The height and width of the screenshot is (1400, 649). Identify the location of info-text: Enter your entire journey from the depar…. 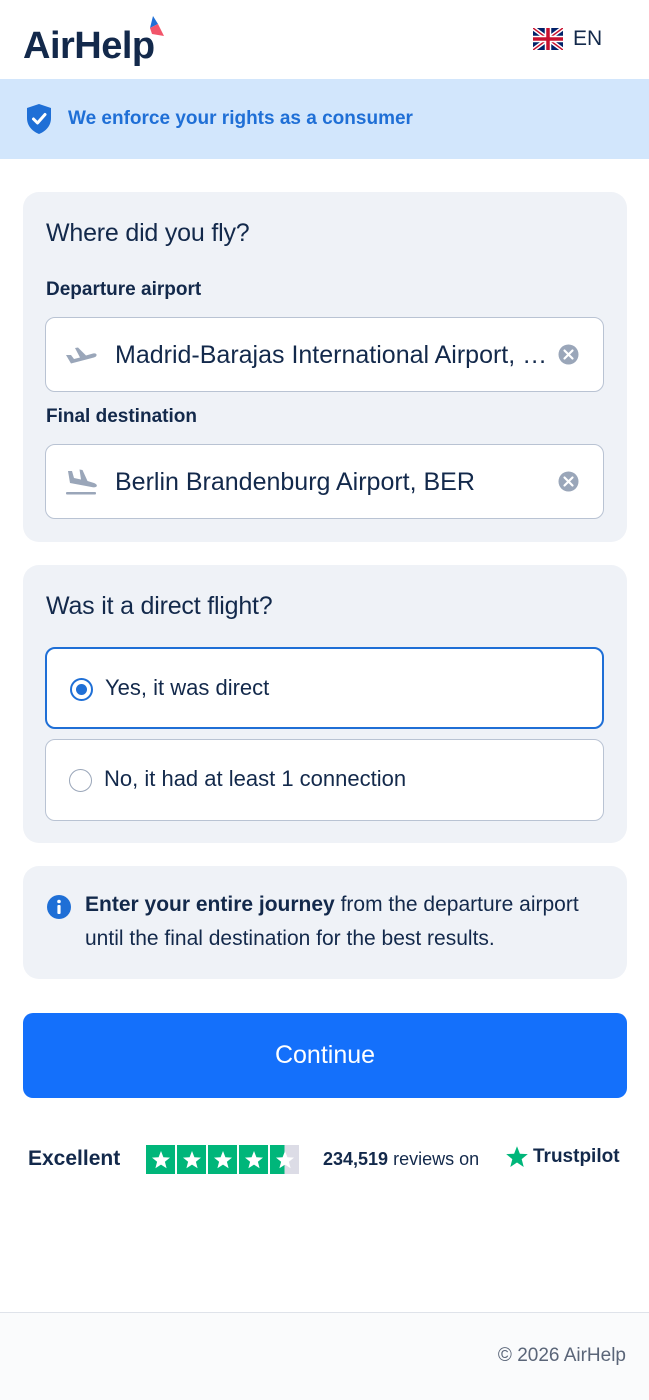
(350, 922).